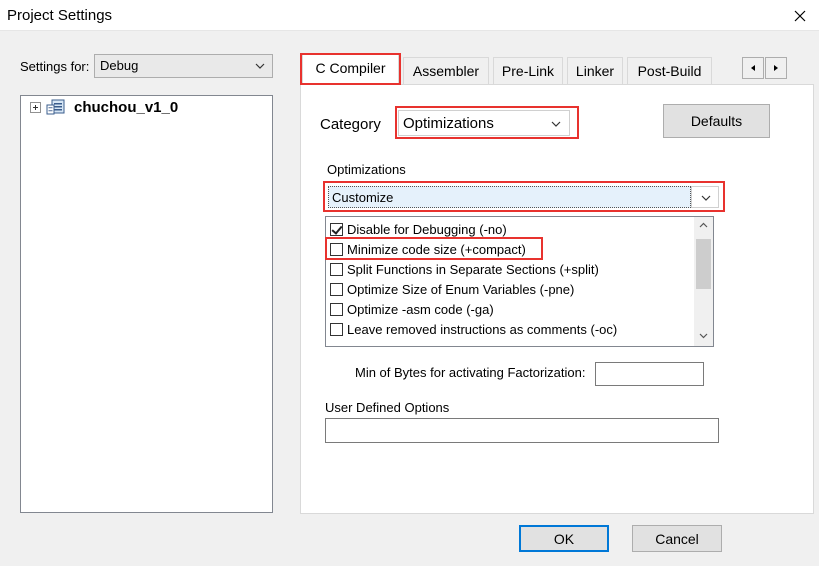 This screenshot has height=566, width=819. I want to click on options-scrollbar, so click(703, 281).